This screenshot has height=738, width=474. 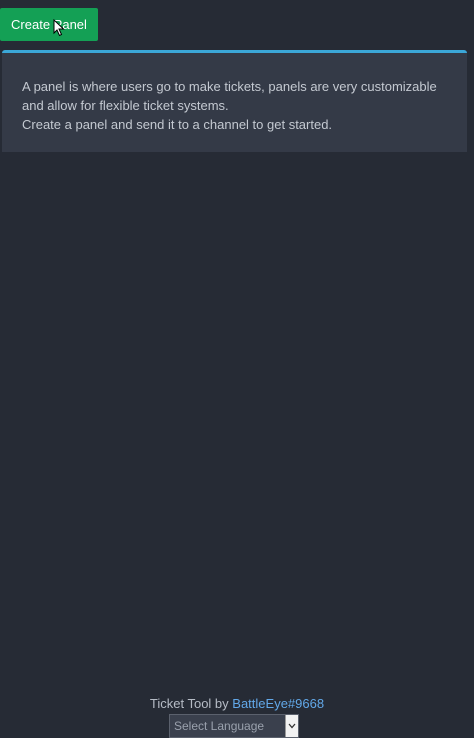 What do you see at coordinates (291, 726) in the screenshot?
I see `chevron-down-icon` at bounding box center [291, 726].